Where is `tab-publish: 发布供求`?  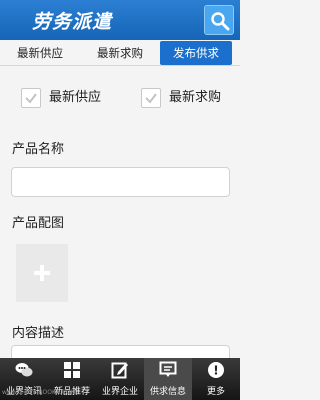
tab-publish: 发布供求 is located at coordinates (196, 53).